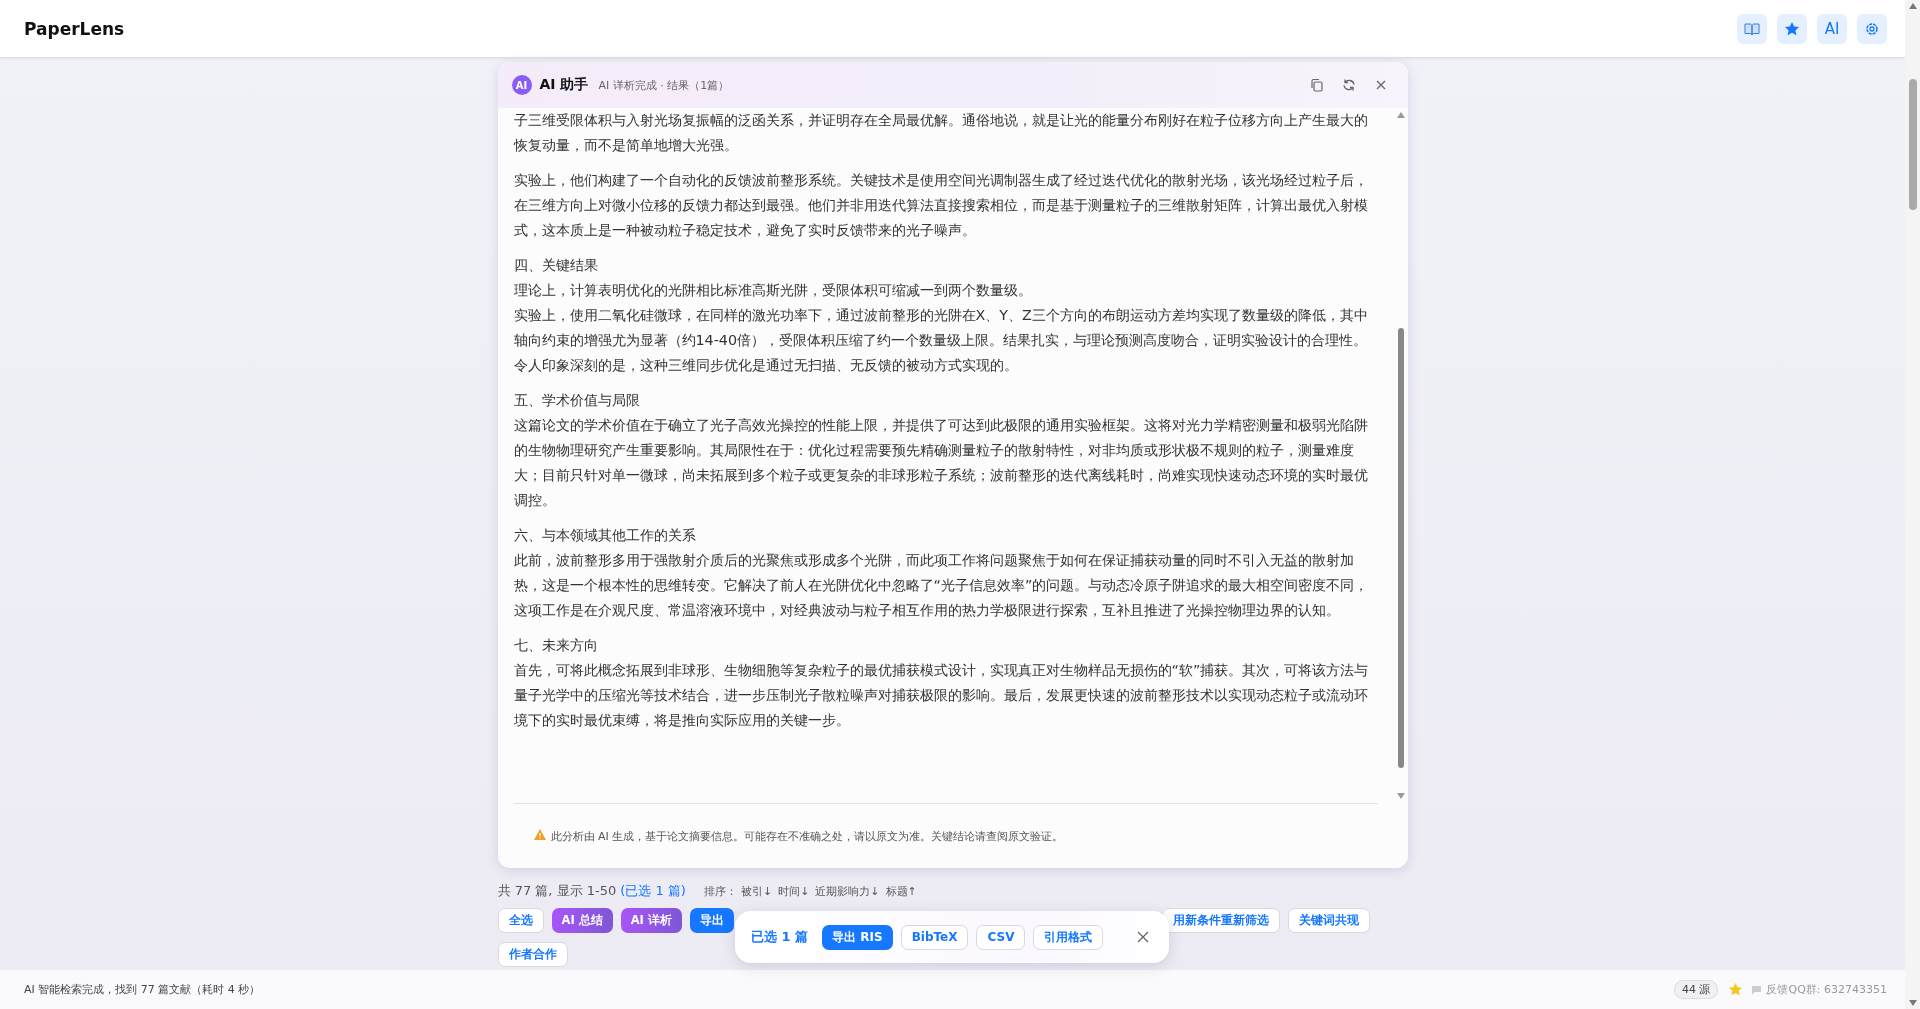 The image size is (1920, 1009). What do you see at coordinates (521, 85) in the screenshot?
I see `ai-badge: AI` at bounding box center [521, 85].